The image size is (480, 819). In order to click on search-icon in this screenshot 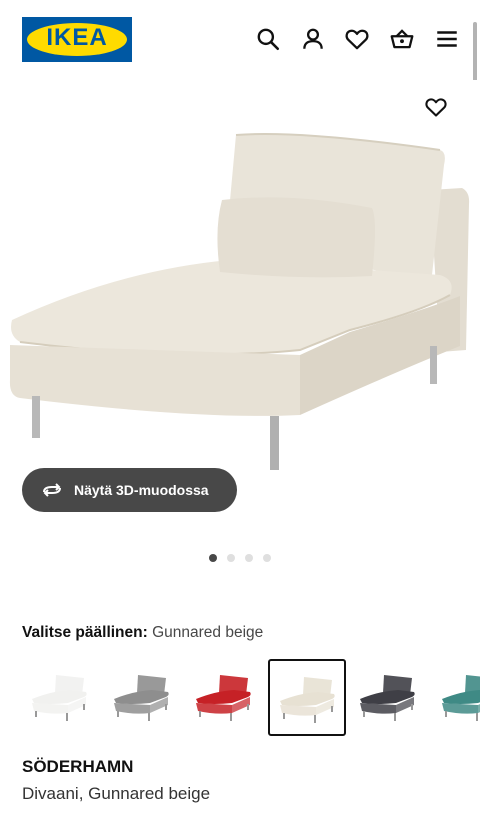, I will do `click(268, 39)`.